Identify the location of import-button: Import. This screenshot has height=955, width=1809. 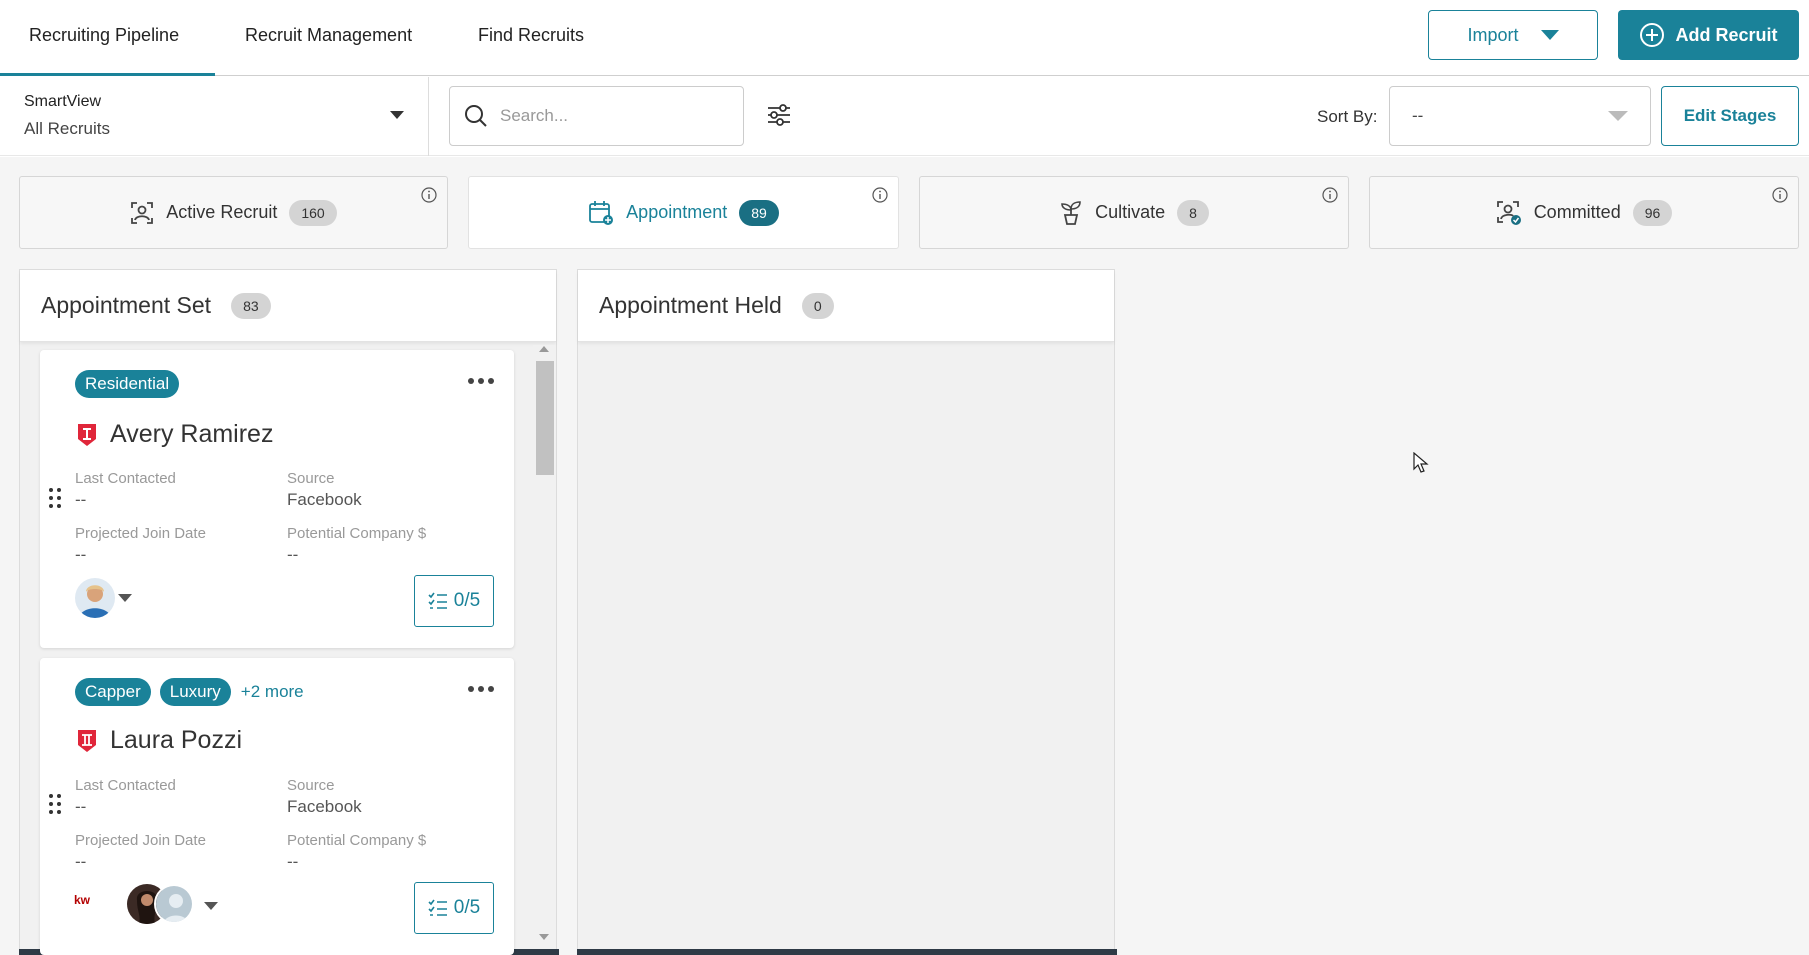
(1513, 35).